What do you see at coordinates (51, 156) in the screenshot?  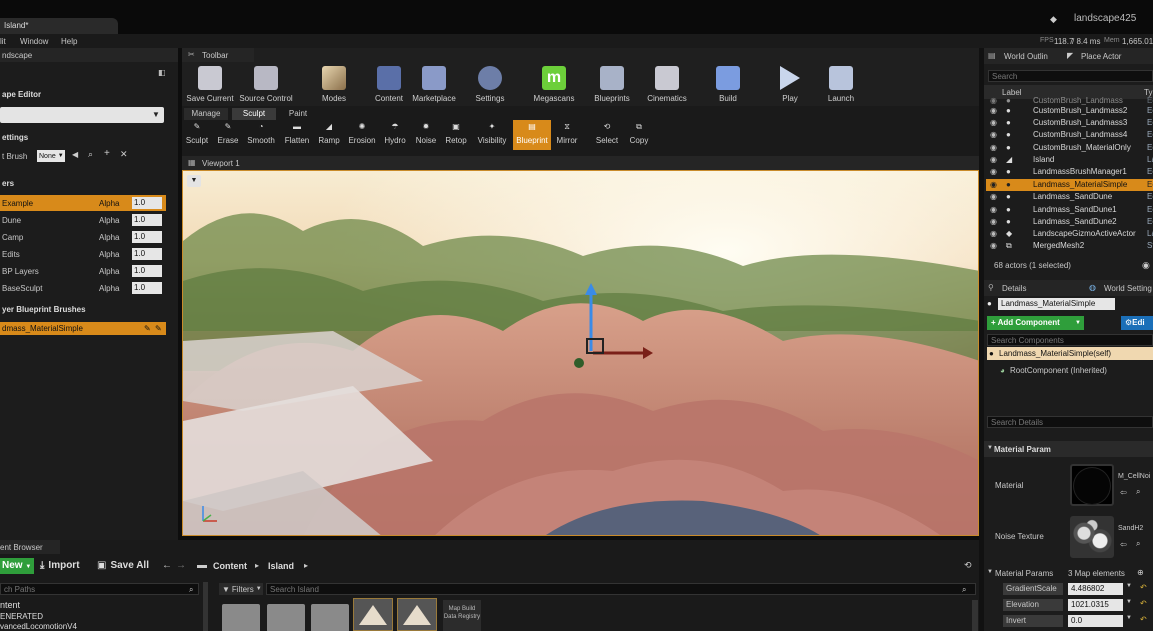 I see `brush-select: None ▼` at bounding box center [51, 156].